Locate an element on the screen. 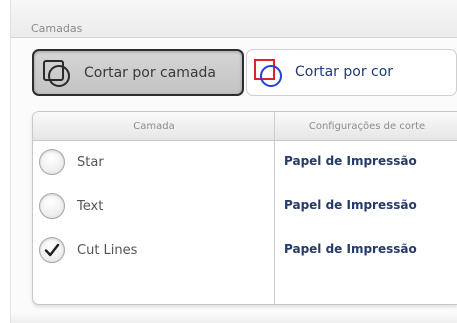 This screenshot has height=323, width=457. layer-checkbox-cut-lines is located at coordinates (52, 250).